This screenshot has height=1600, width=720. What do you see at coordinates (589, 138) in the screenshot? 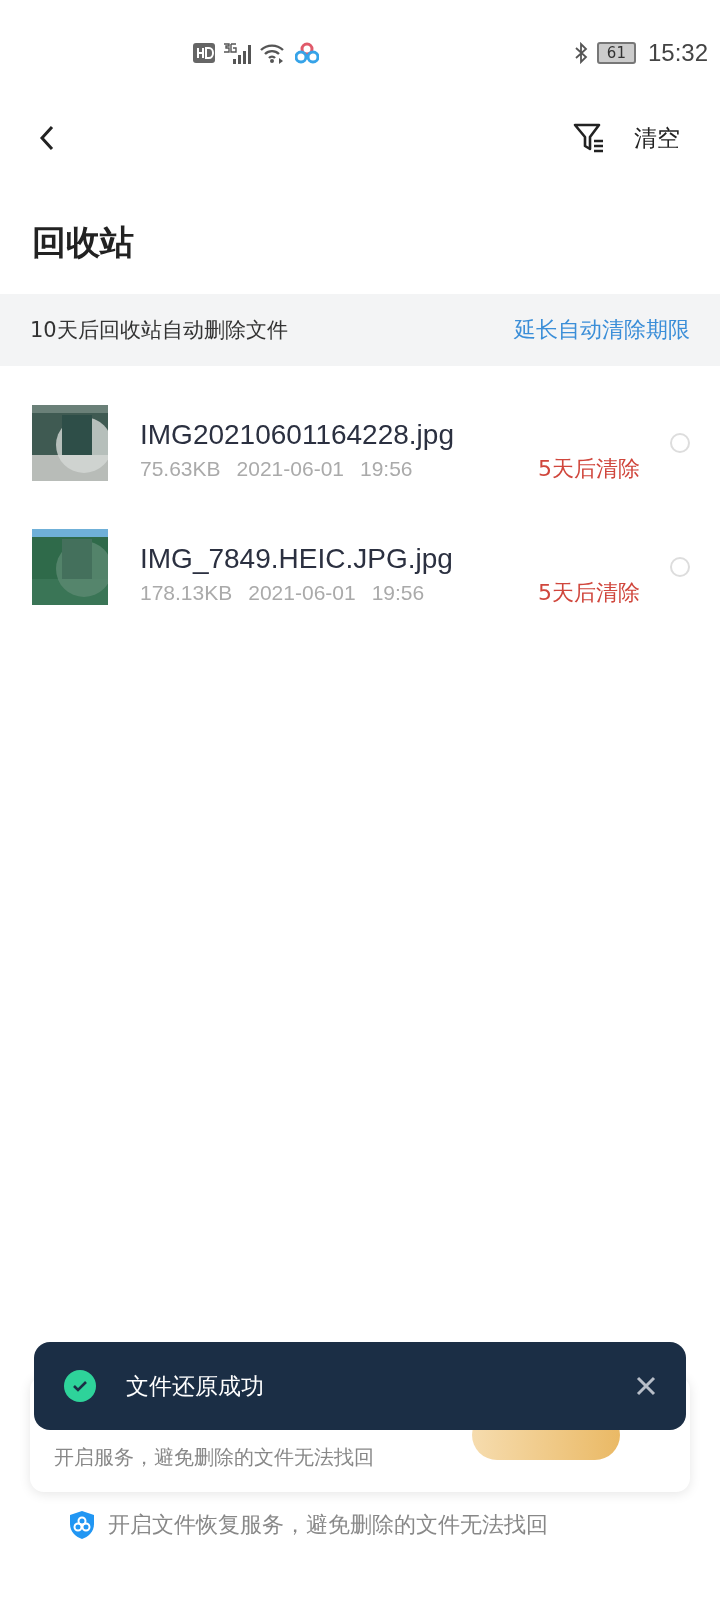
I see `filter-icon` at bounding box center [589, 138].